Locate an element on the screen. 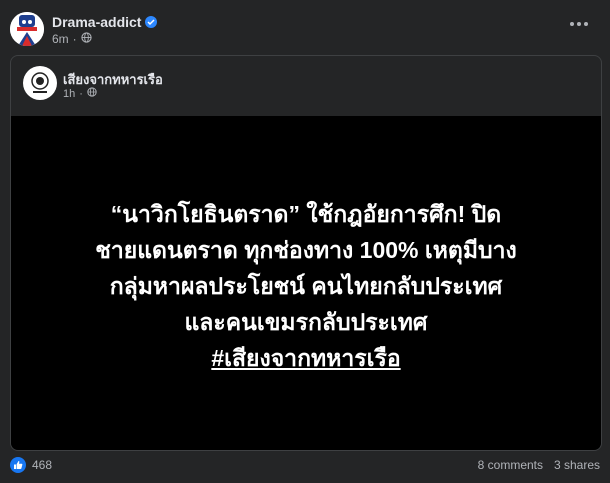  shares-count: 3 shares is located at coordinates (577, 465).